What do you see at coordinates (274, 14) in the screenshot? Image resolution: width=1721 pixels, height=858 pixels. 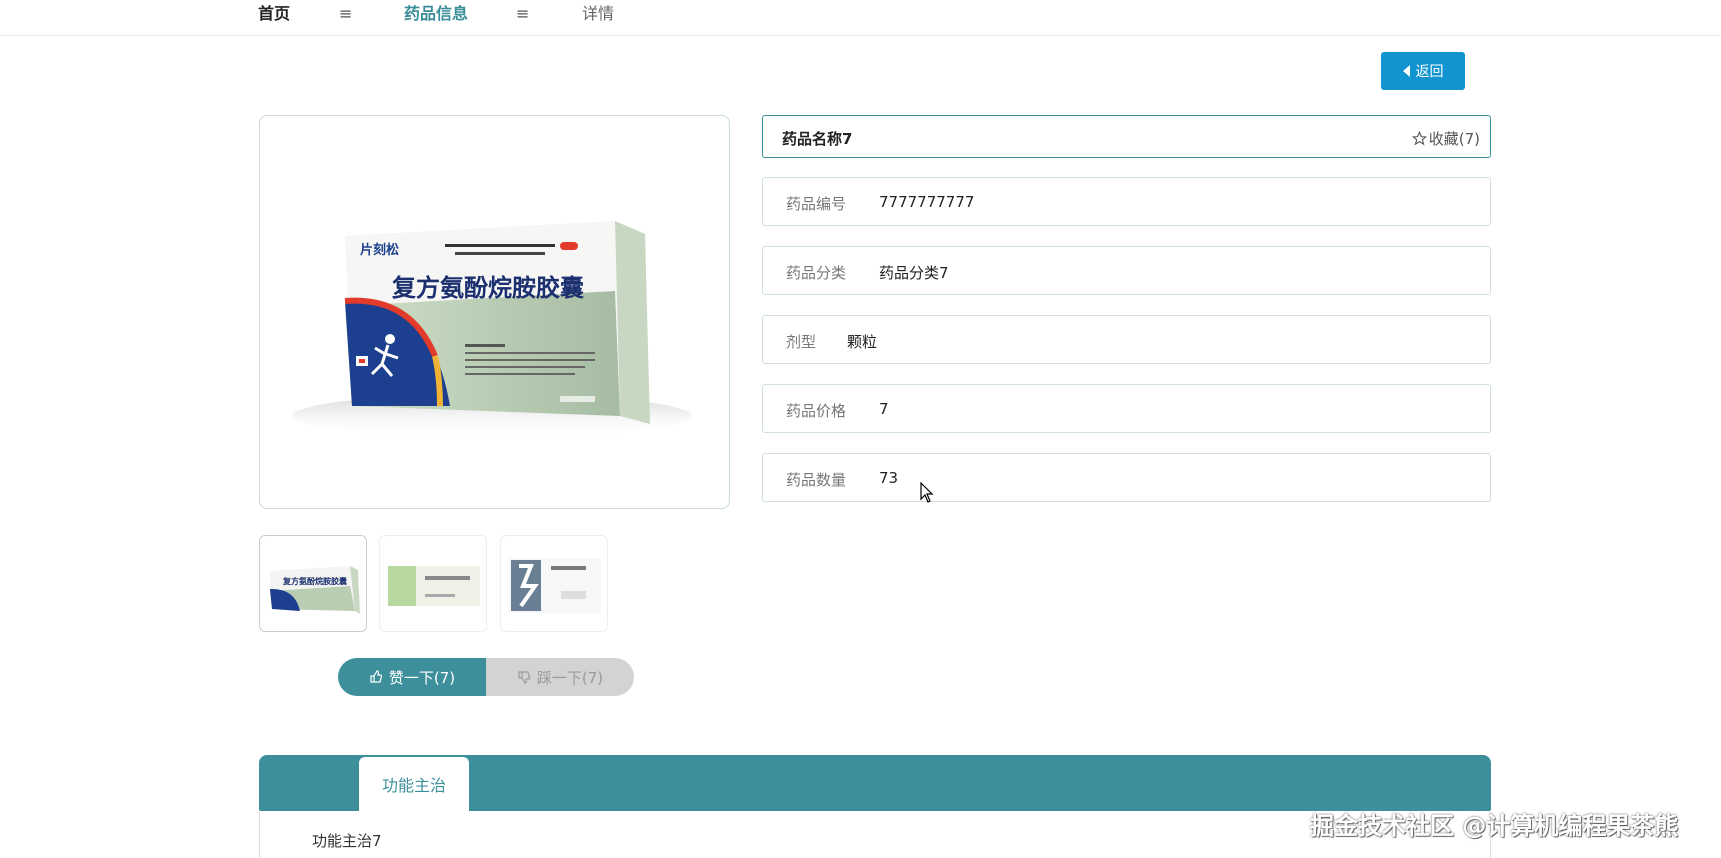 I see `breadcrumb-home-link: 首页` at bounding box center [274, 14].